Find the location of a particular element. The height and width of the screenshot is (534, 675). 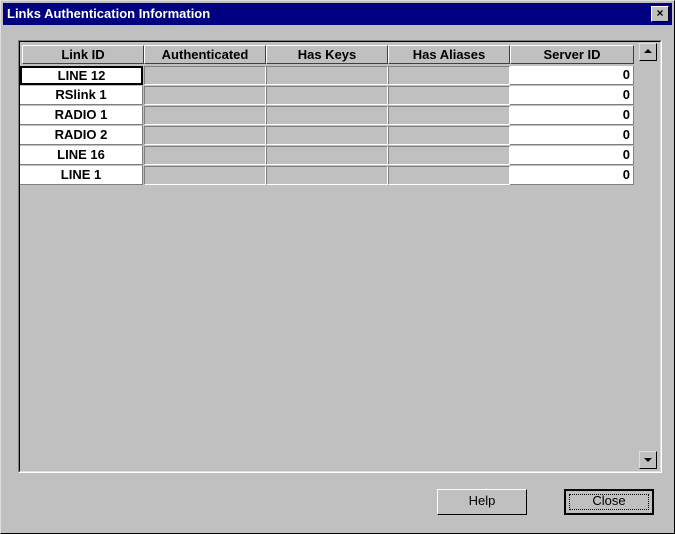

table-row: RADIO 1 0 is located at coordinates (327, 115).